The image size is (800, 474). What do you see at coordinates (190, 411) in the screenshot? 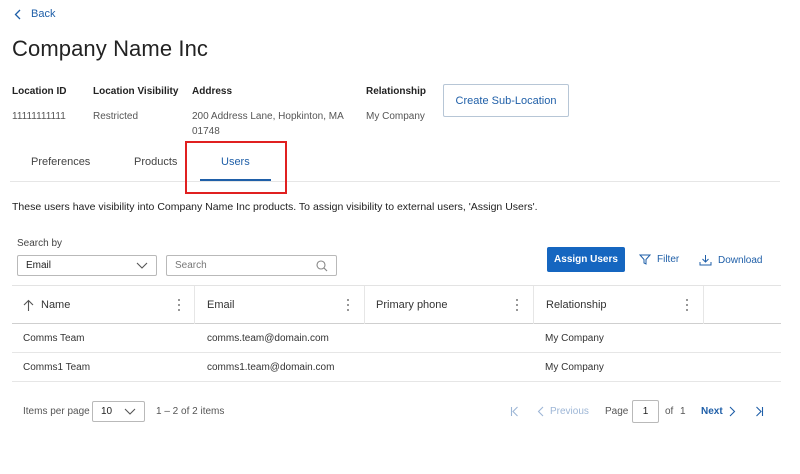
I see `item-range: 1 – 2 of 2 items` at bounding box center [190, 411].